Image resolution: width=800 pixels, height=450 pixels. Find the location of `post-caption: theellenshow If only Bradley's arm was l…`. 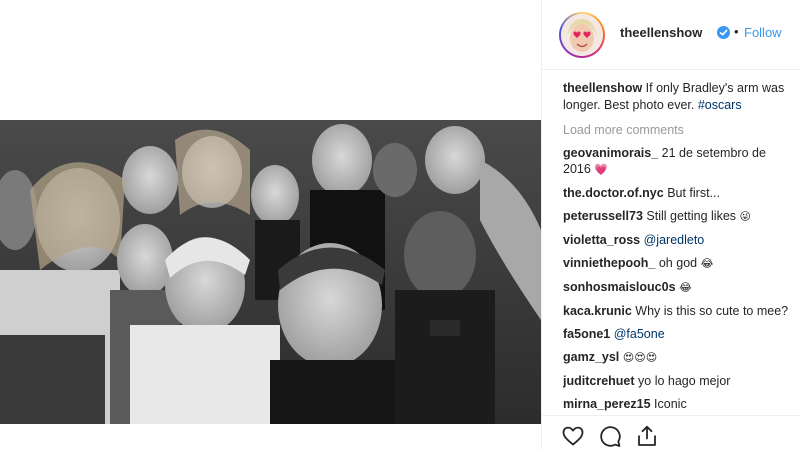

post-caption: theellenshow If only Bradley's arm was l… is located at coordinates (679, 97).